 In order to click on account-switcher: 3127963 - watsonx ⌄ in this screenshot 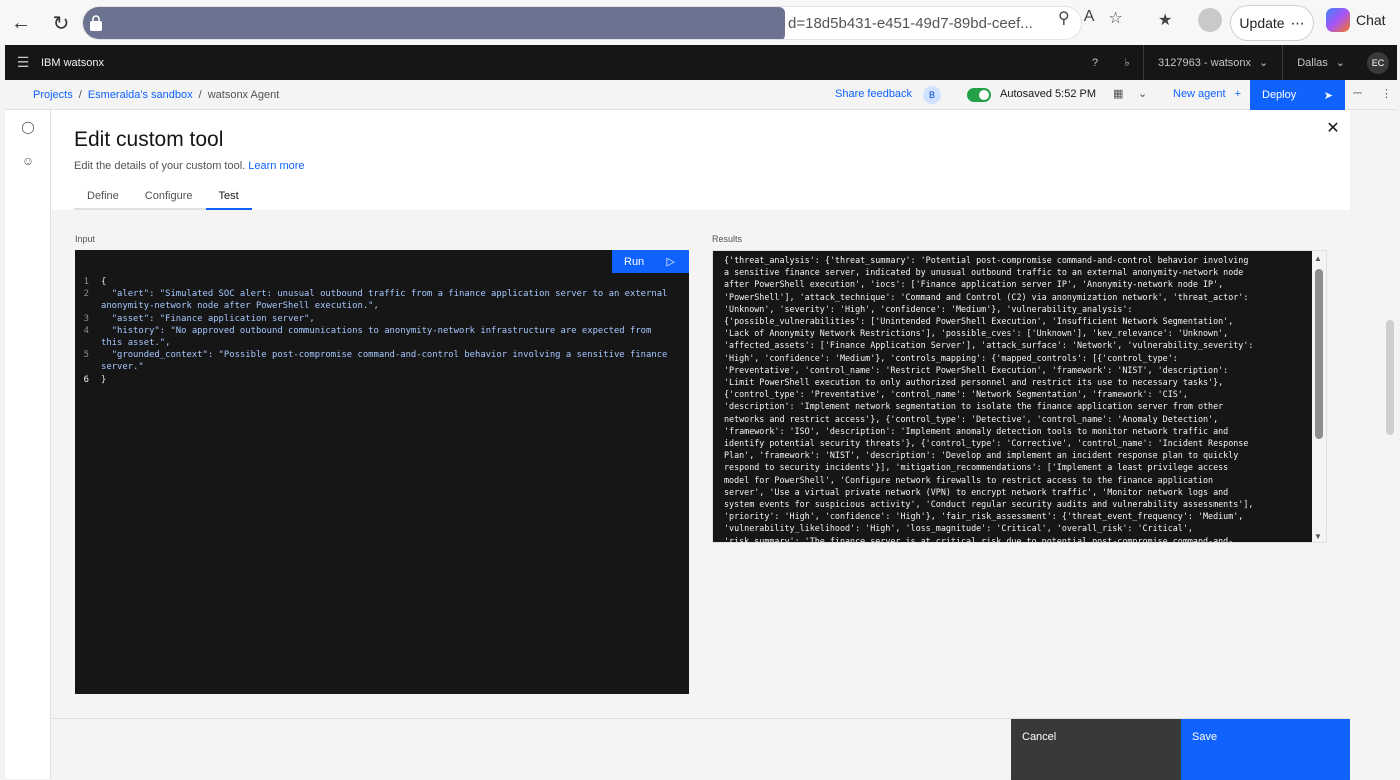, I will do `click(1212, 62)`.